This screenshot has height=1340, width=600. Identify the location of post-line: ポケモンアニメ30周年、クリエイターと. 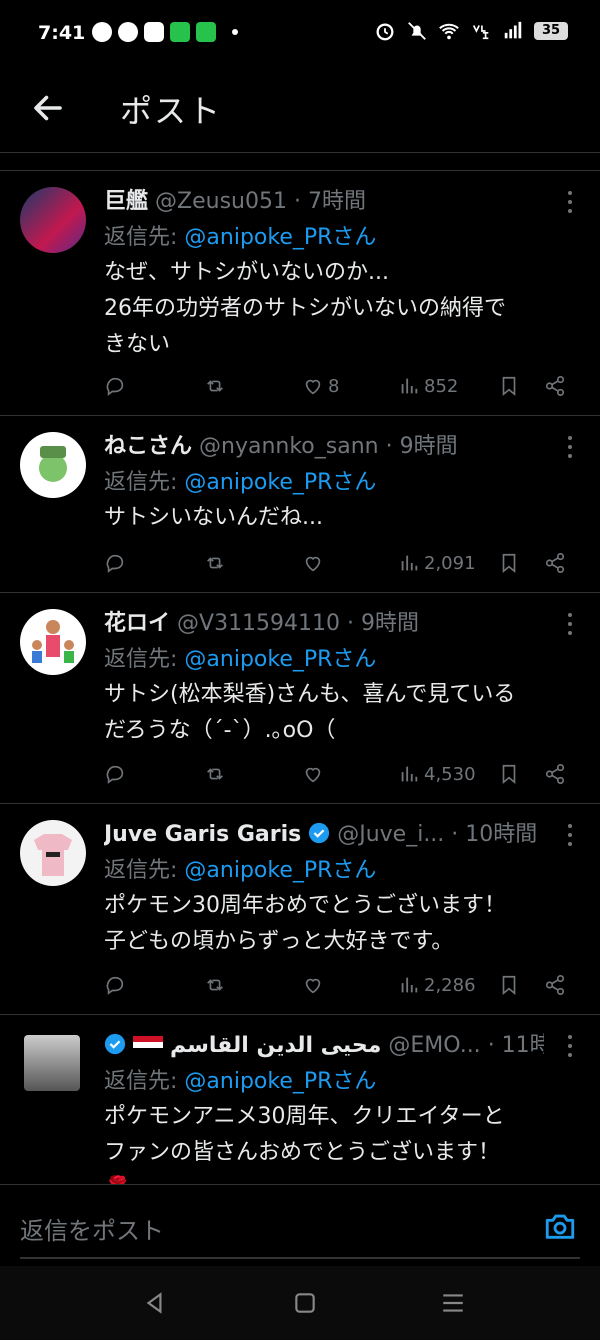
(304, 1116).